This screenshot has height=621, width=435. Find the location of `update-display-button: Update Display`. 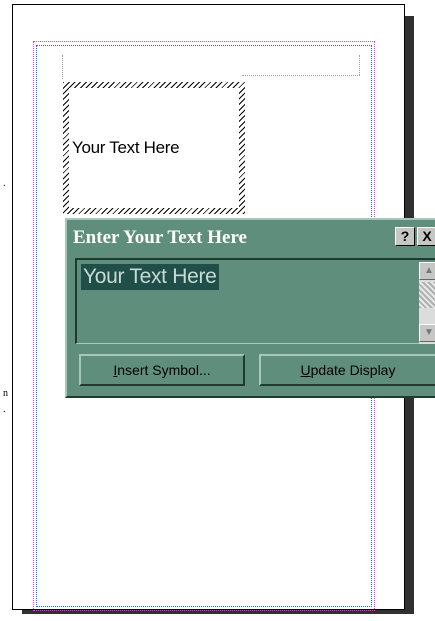

update-display-button: Update Display is located at coordinates (347, 370).